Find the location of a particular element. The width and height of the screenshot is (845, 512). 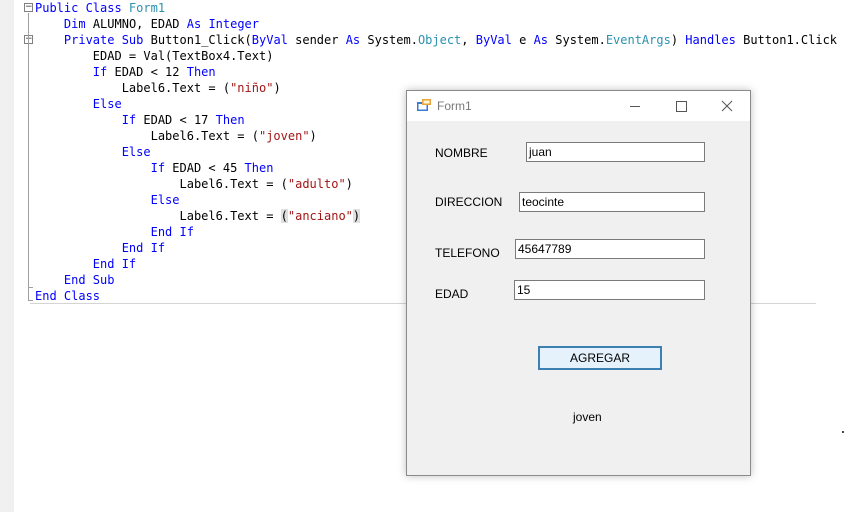

code-token: Integer is located at coordinates (234, 24).